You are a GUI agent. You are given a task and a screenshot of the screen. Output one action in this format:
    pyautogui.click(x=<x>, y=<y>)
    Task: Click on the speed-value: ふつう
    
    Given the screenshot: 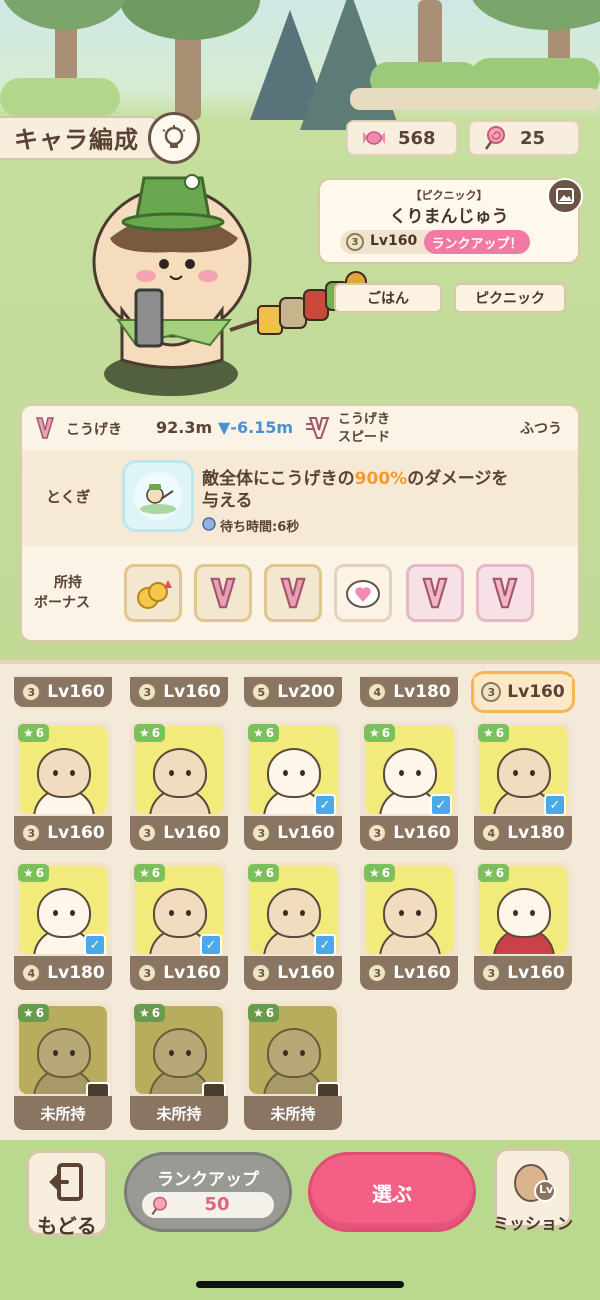 What is the action you would take?
    pyautogui.click(x=541, y=429)
    